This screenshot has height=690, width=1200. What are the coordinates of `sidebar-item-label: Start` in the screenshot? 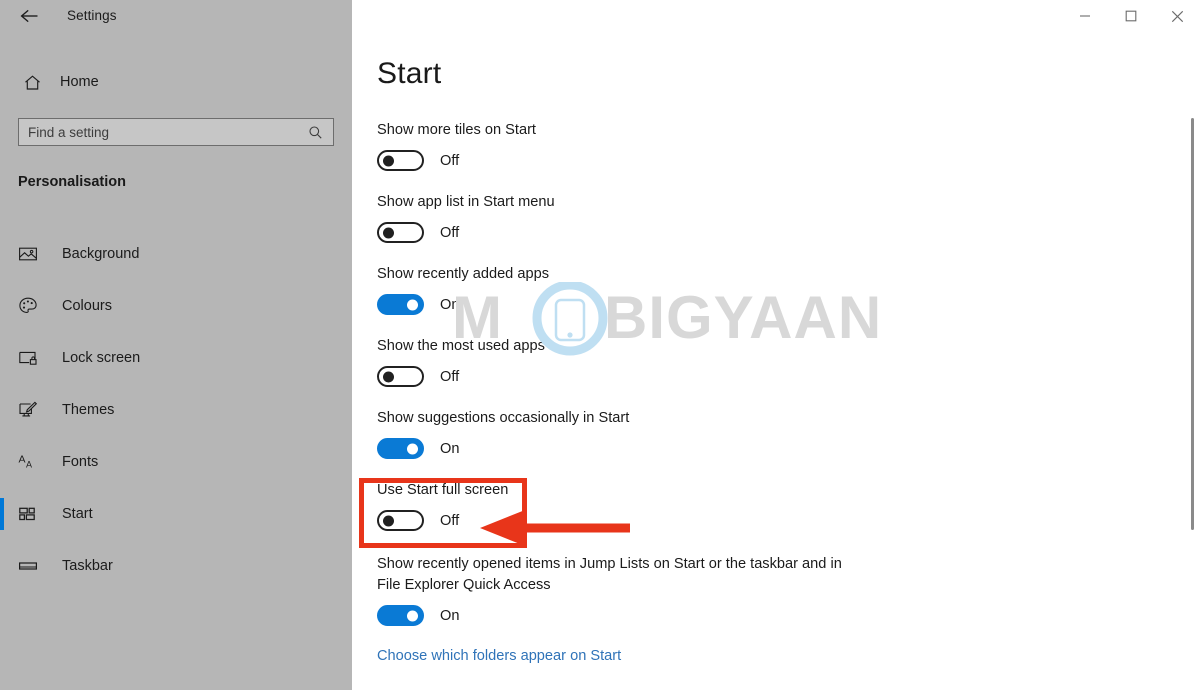 It's located at (77, 514).